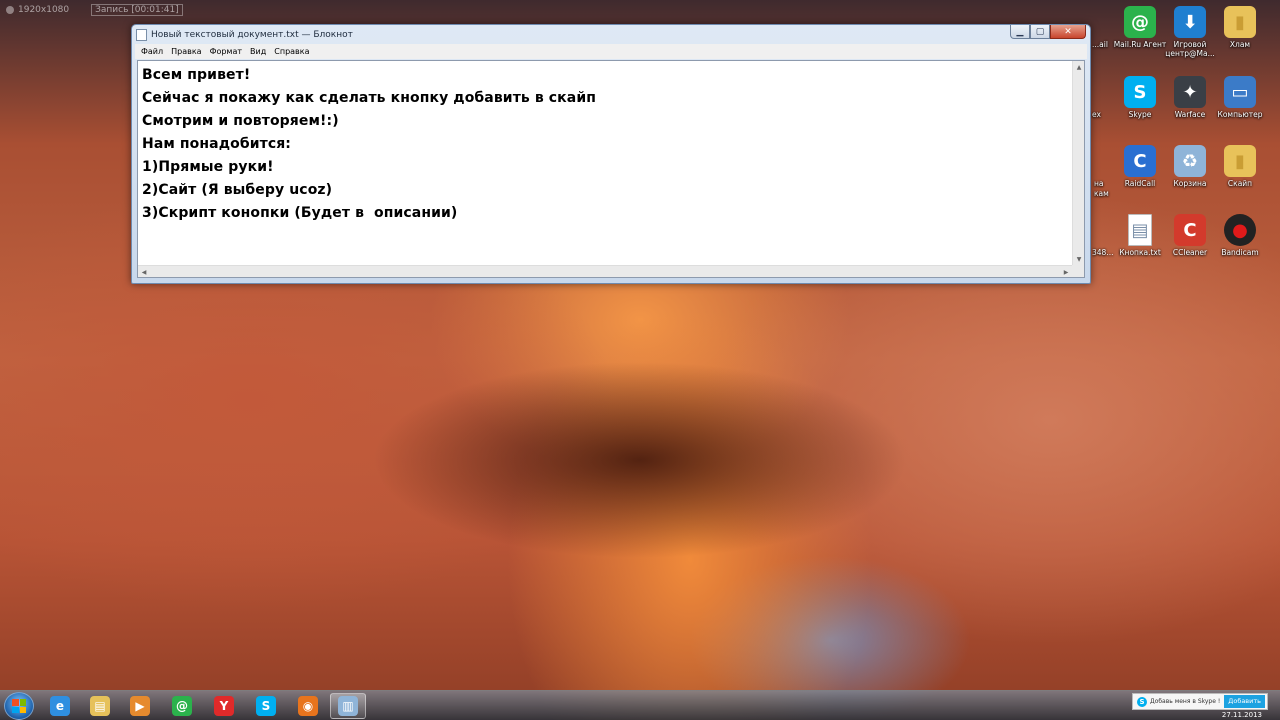  I want to click on scroll-up-icon: ▲, so click(1079, 67).